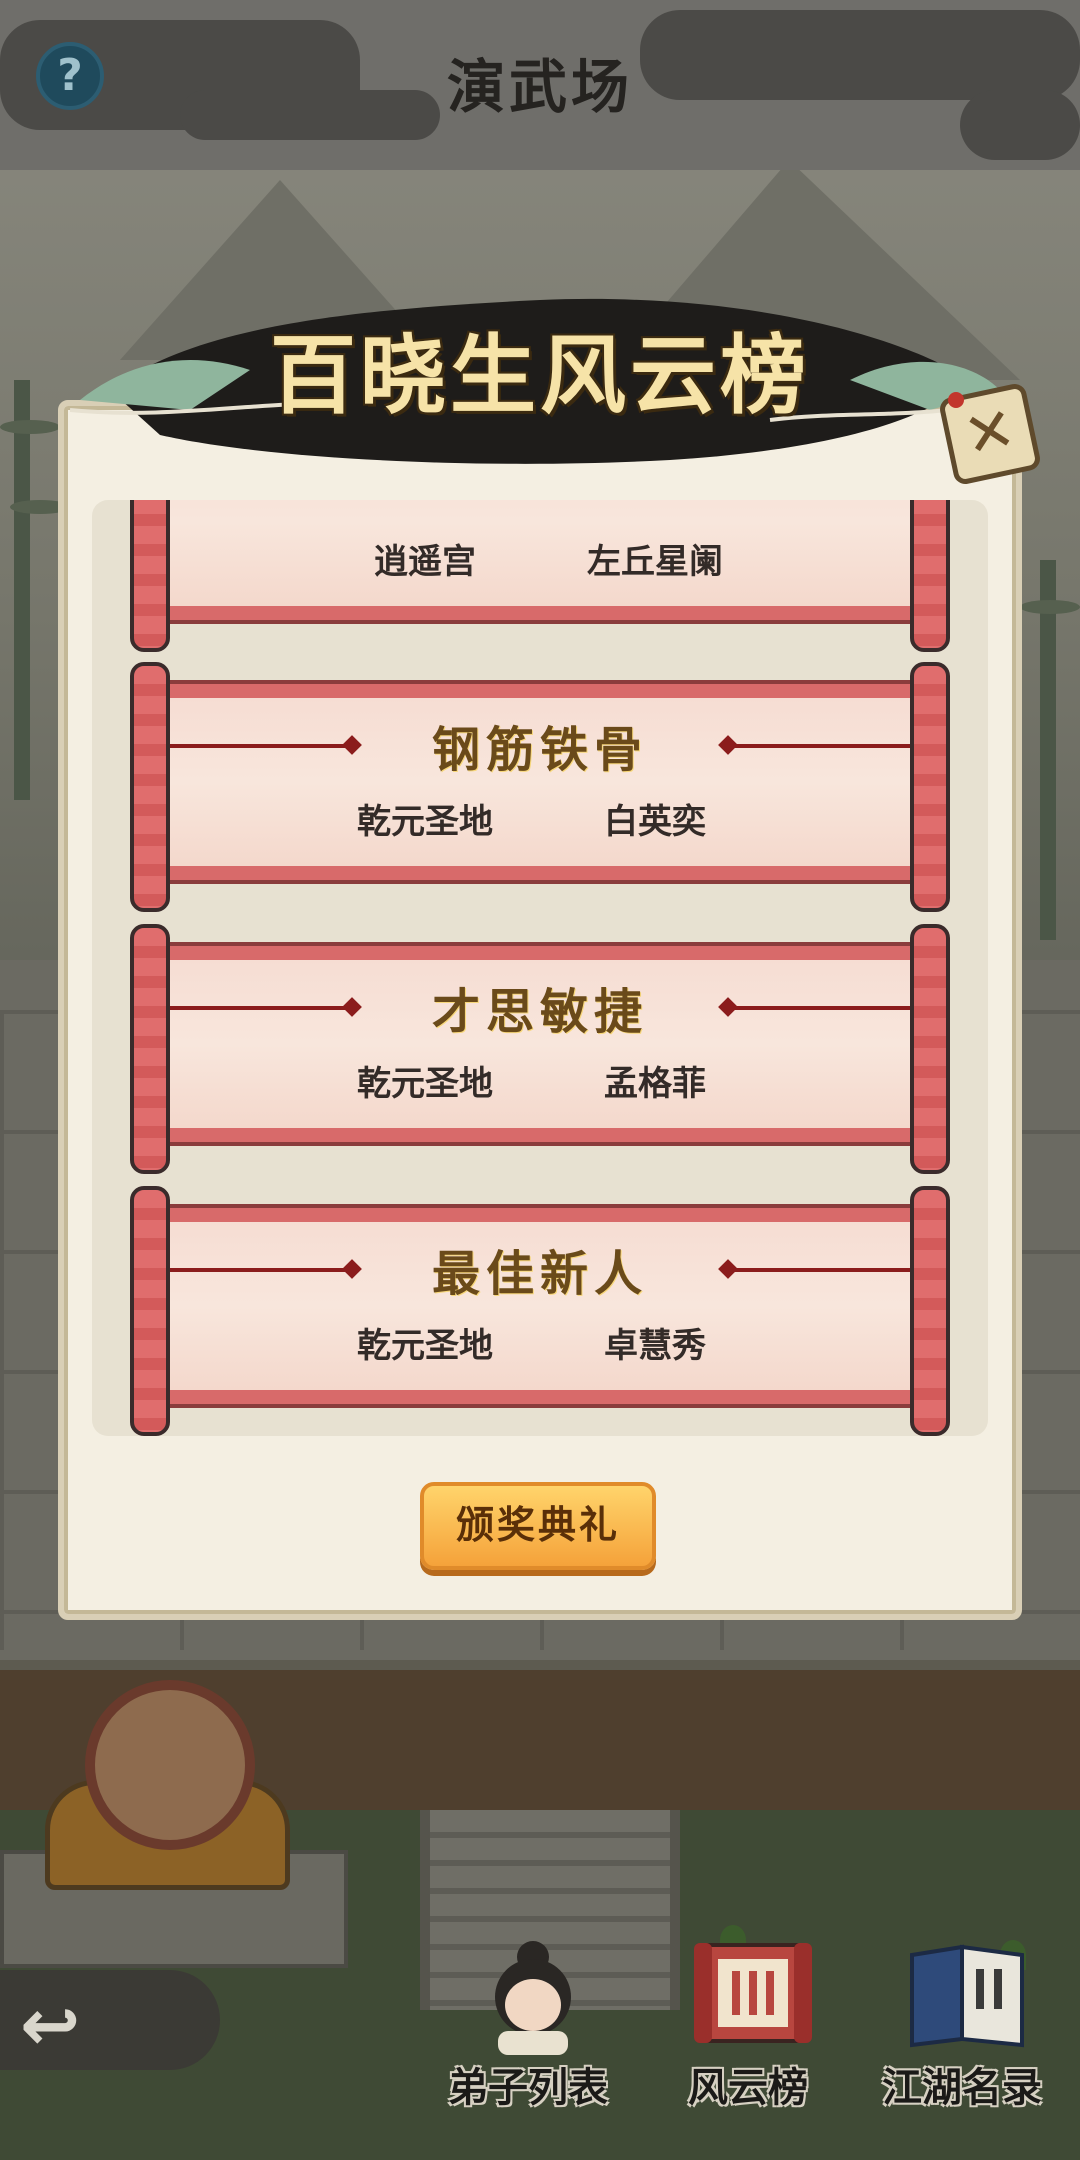  Describe the element at coordinates (540, 1080) in the screenshot. I see `award-winner: 乾元圣地 孟格菲` at that location.